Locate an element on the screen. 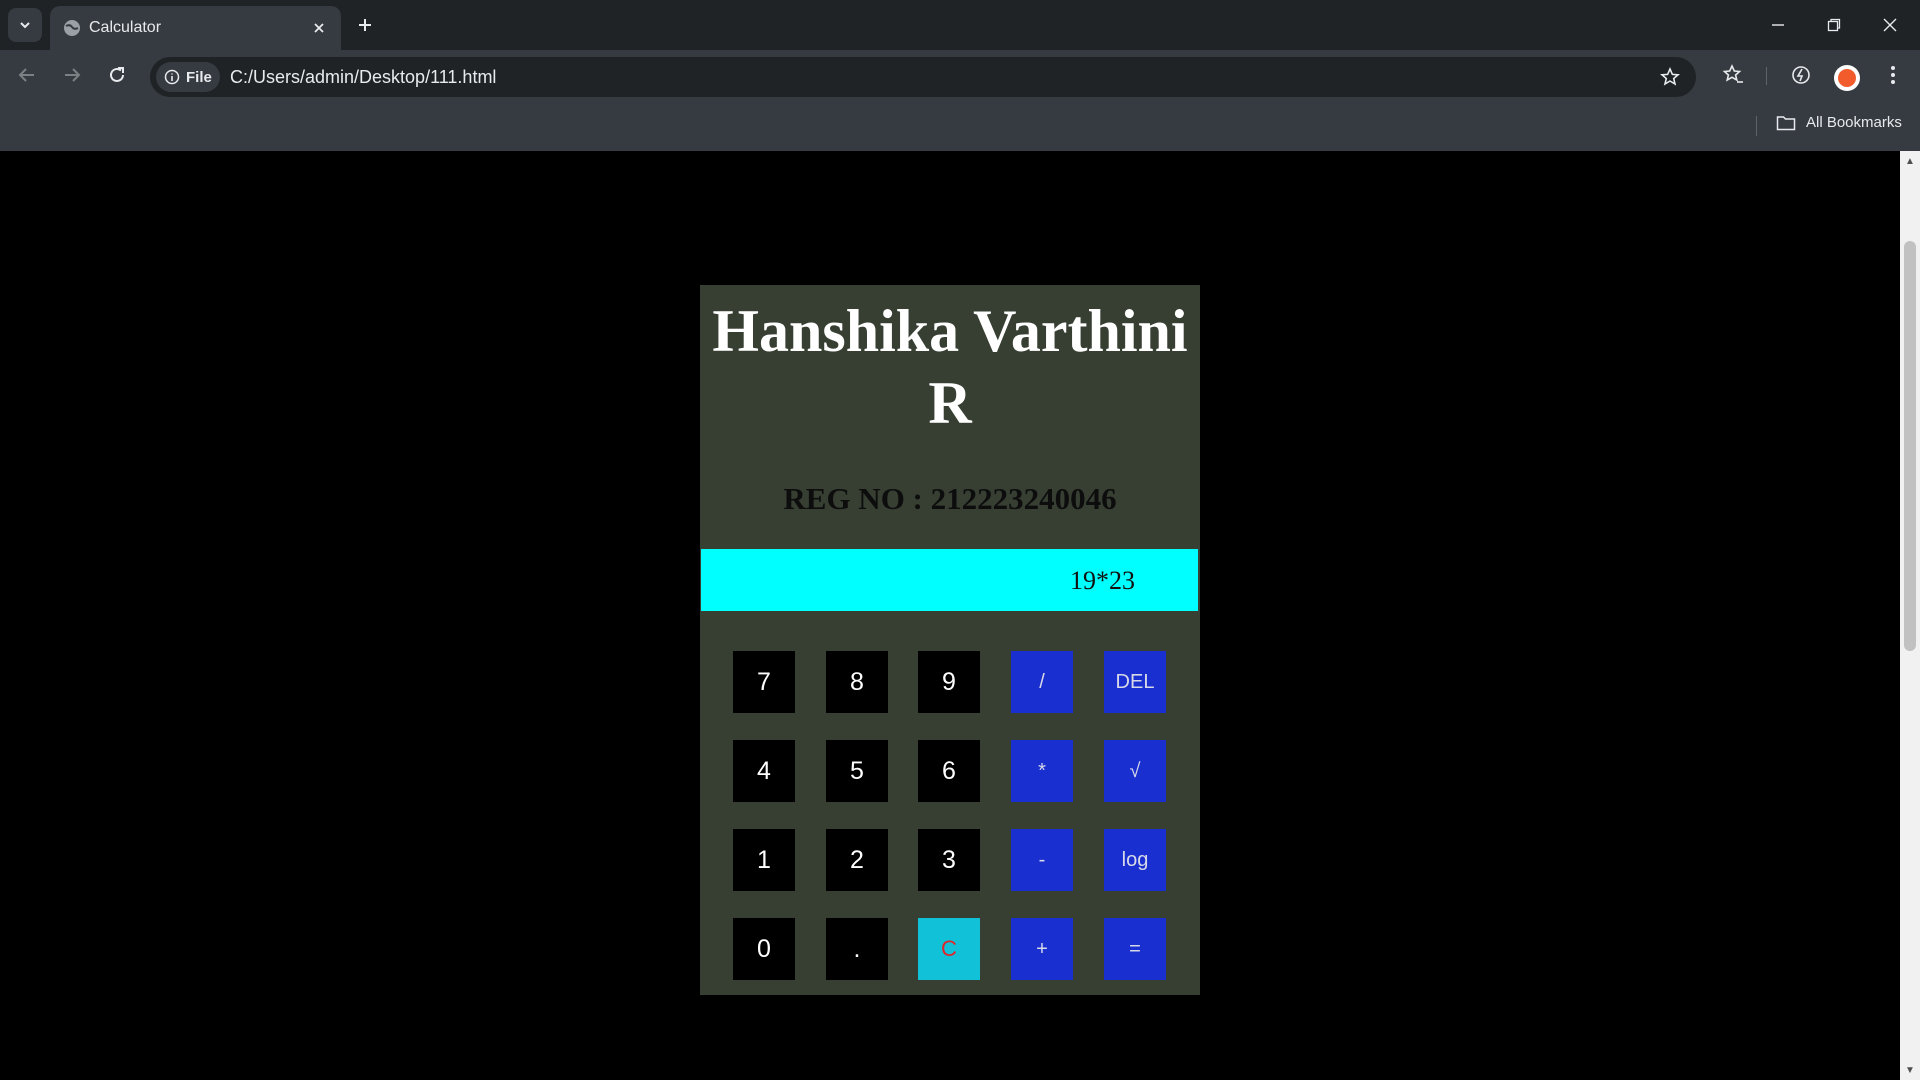 Image resolution: width=1920 pixels, height=1080 pixels. student-name-line1: Hanshika Varthini is located at coordinates (950, 331).